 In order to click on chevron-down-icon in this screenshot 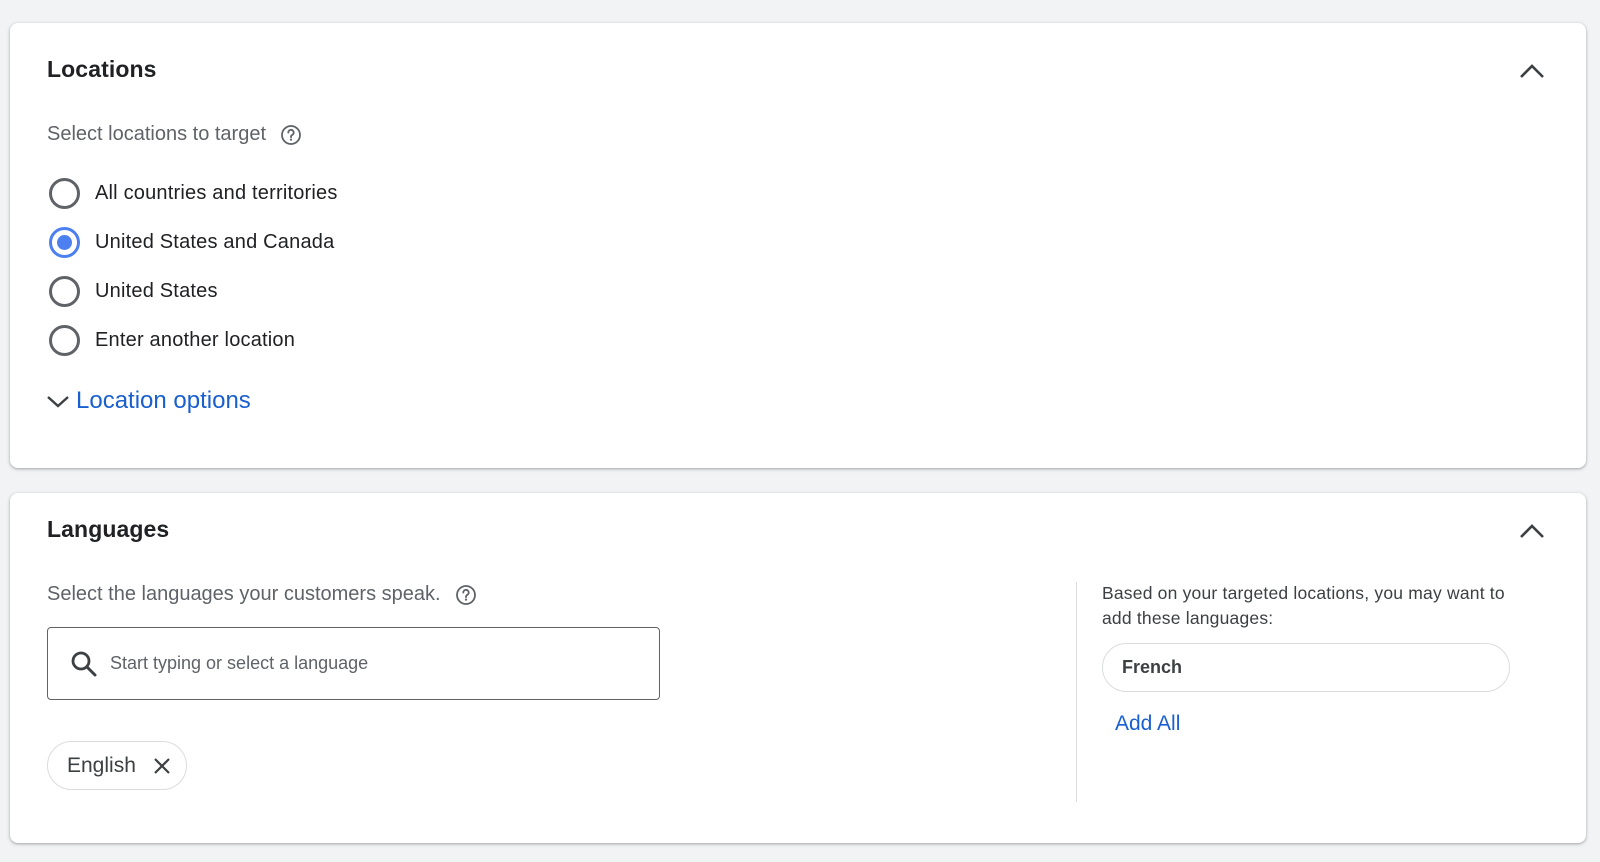, I will do `click(58, 401)`.